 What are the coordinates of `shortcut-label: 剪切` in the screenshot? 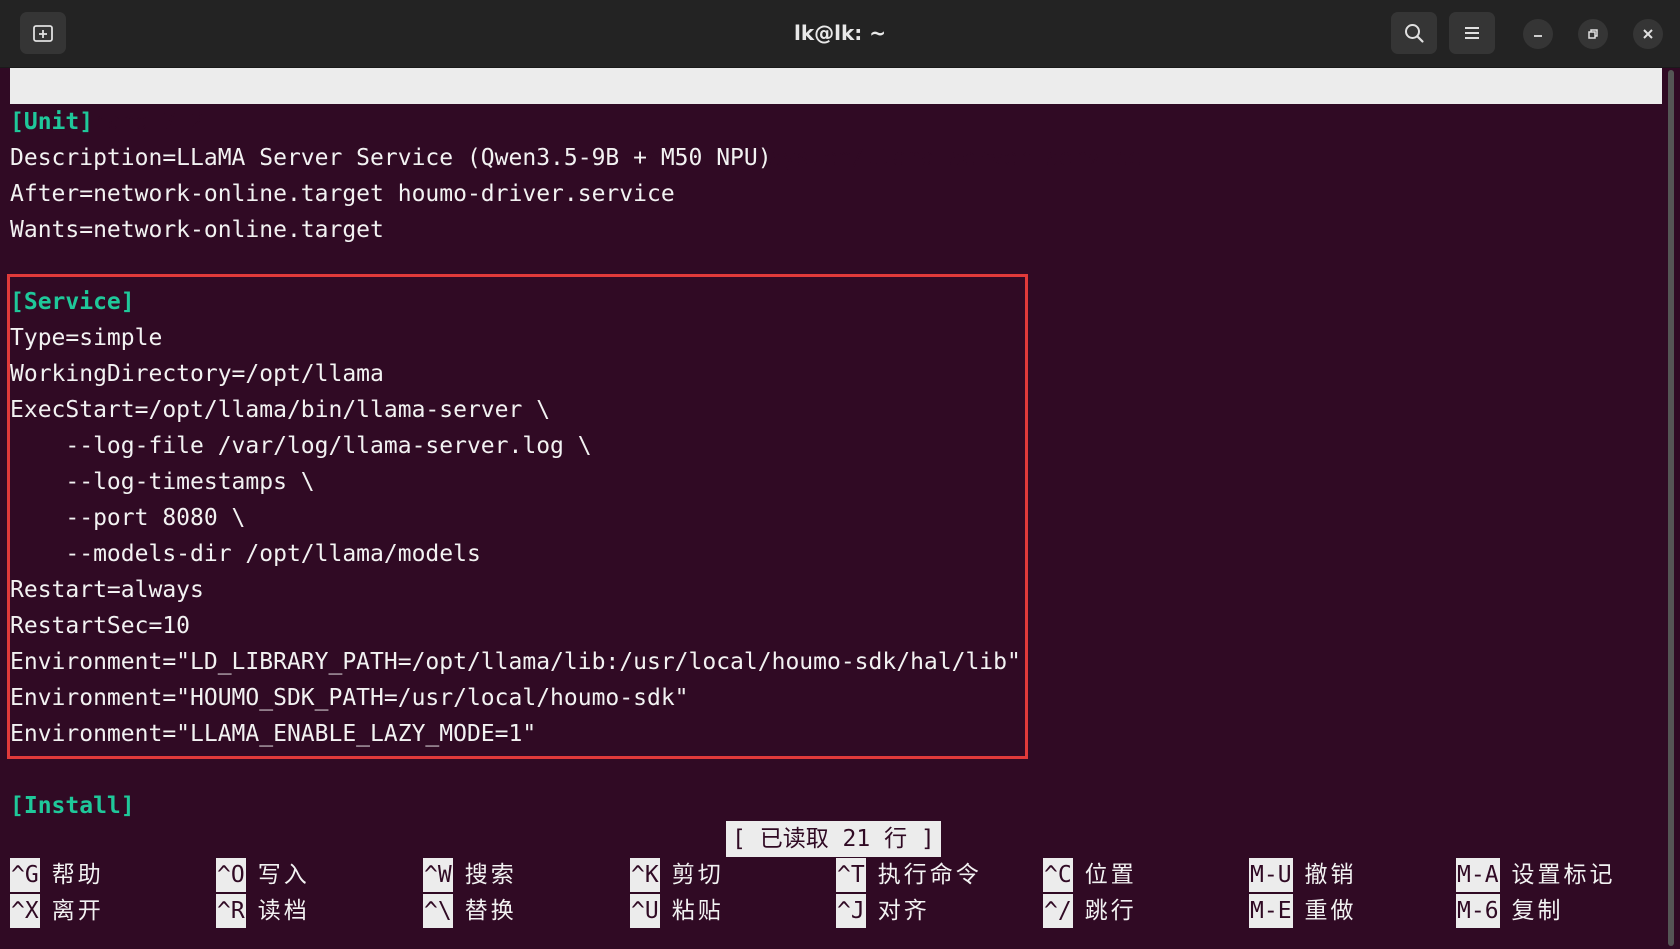 It's located at (697, 875).